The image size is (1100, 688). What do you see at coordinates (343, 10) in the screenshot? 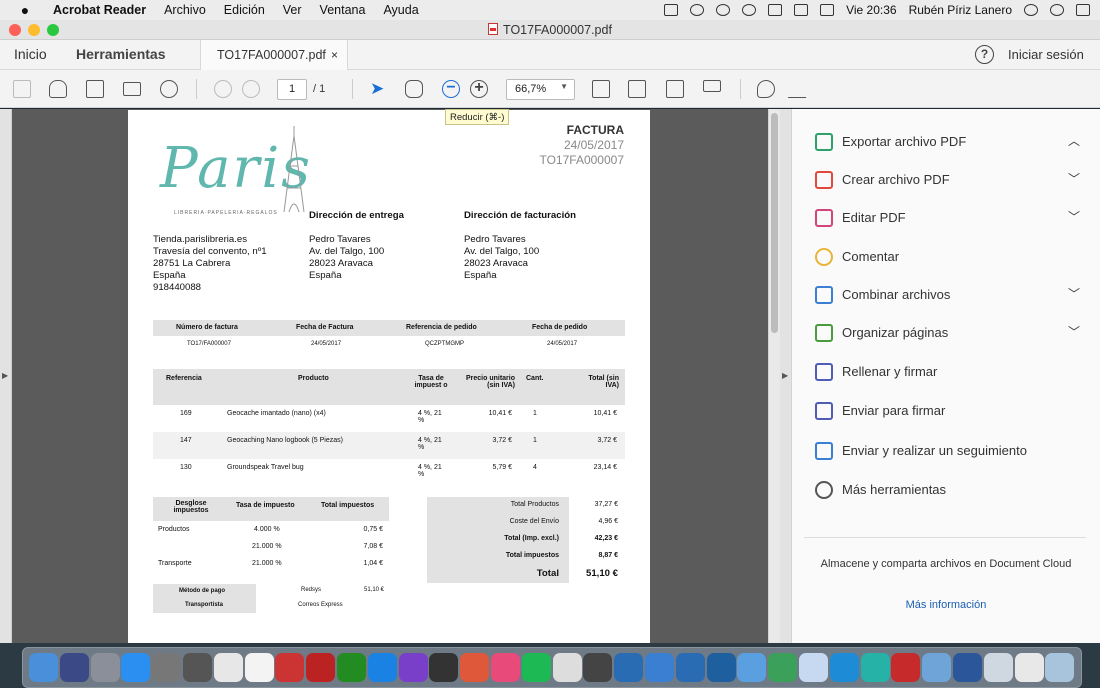
I see `menu-ventana: Ventana` at bounding box center [343, 10].